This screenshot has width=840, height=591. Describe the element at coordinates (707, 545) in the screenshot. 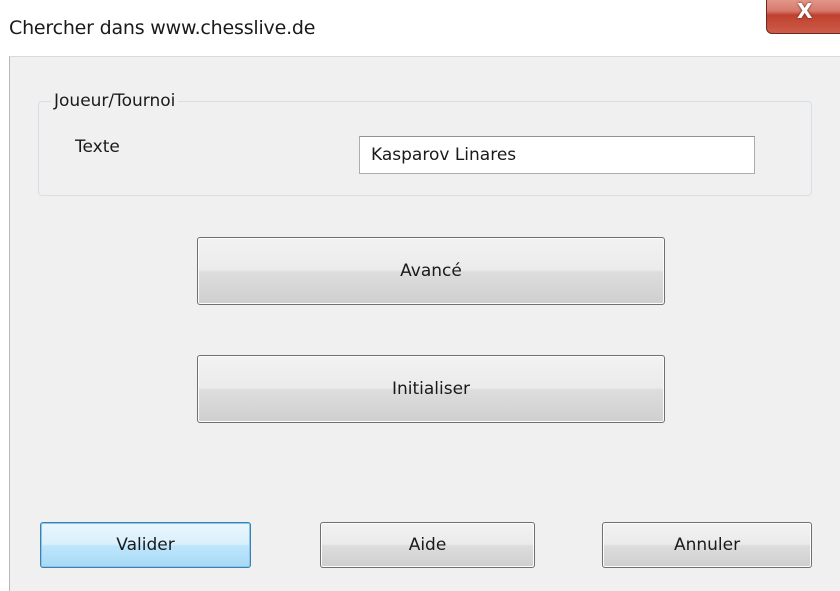

I see `cancel-button: Annuler` at that location.